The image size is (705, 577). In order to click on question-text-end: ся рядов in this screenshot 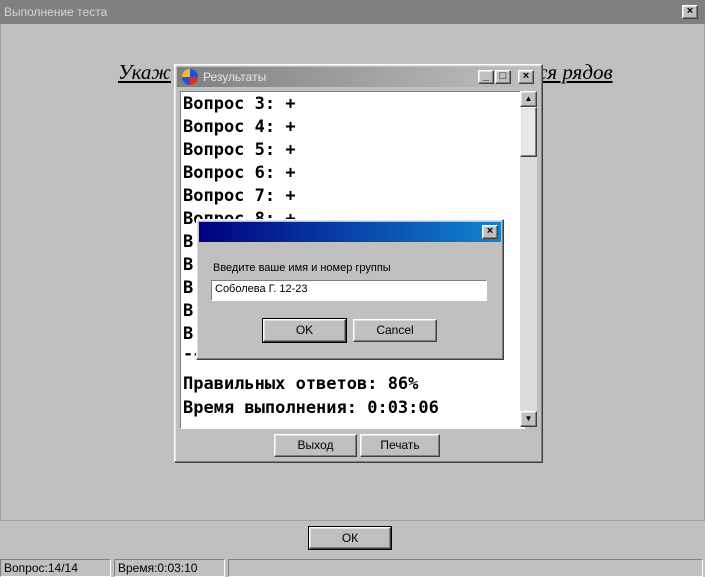, I will do `click(575, 72)`.